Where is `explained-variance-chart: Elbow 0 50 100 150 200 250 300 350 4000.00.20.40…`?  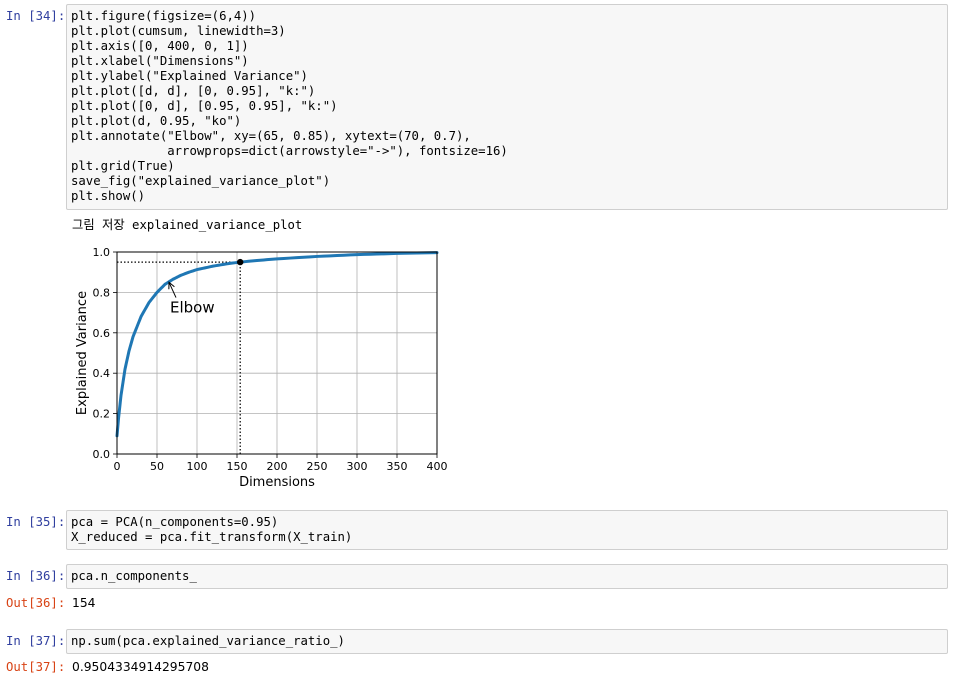 explained-variance-chart: Elbow 0 50 100 150 200 250 300 350 4000.00.20.40… is located at coordinates (261, 368).